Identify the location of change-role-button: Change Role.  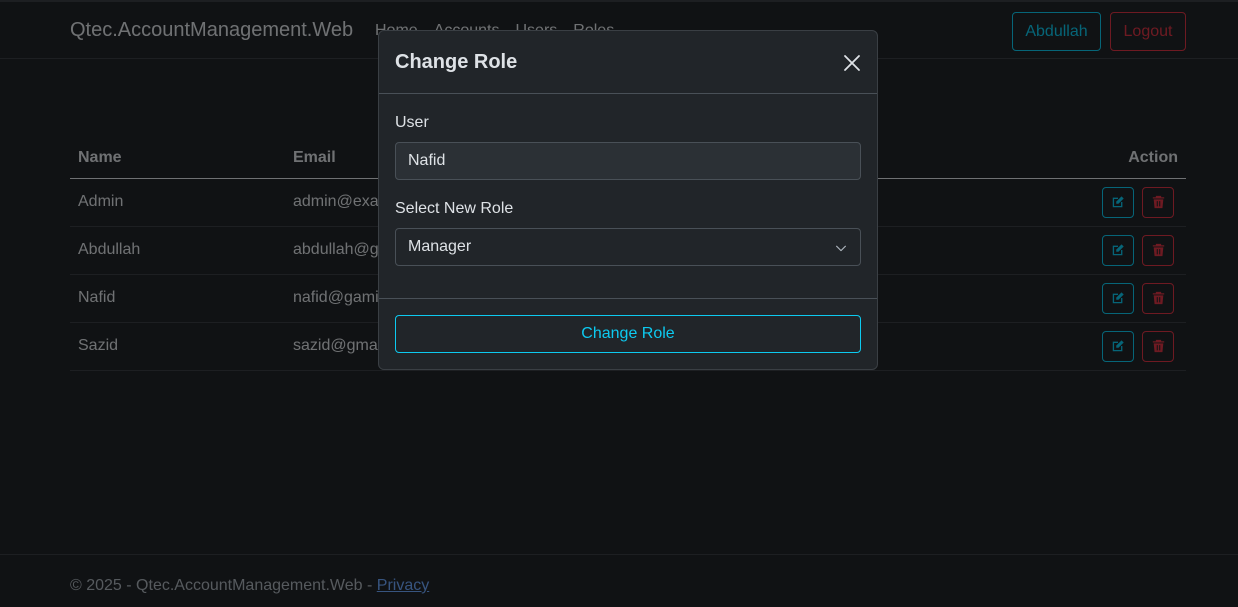
(628, 334).